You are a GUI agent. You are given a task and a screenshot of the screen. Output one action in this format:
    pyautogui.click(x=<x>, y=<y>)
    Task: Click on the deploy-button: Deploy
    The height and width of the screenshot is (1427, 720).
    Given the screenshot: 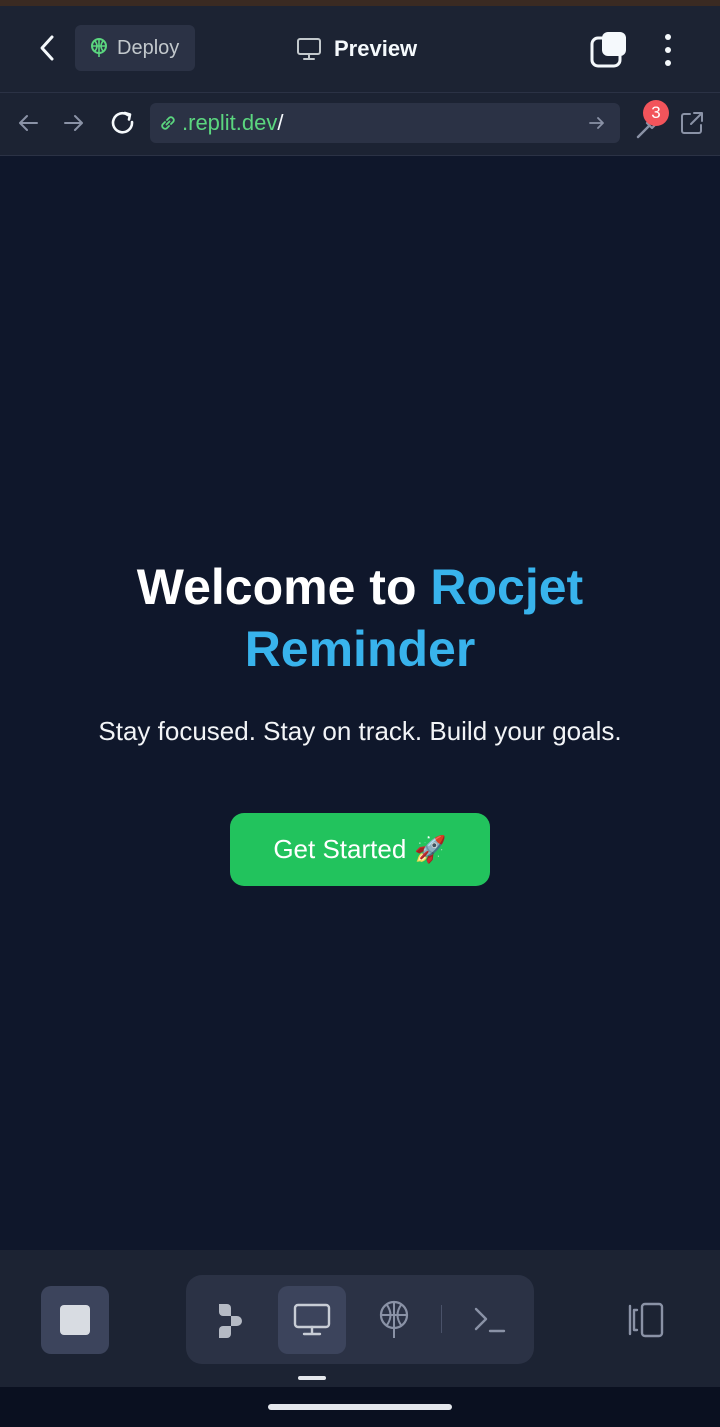 What is the action you would take?
    pyautogui.click(x=135, y=48)
    